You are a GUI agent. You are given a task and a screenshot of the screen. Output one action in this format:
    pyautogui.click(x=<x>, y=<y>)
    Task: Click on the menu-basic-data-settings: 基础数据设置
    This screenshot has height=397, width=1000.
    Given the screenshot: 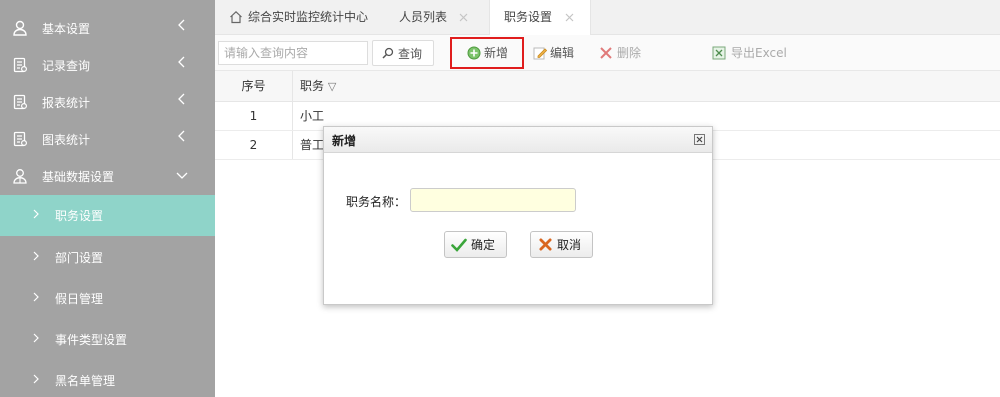 What is the action you would take?
    pyautogui.click(x=107, y=176)
    